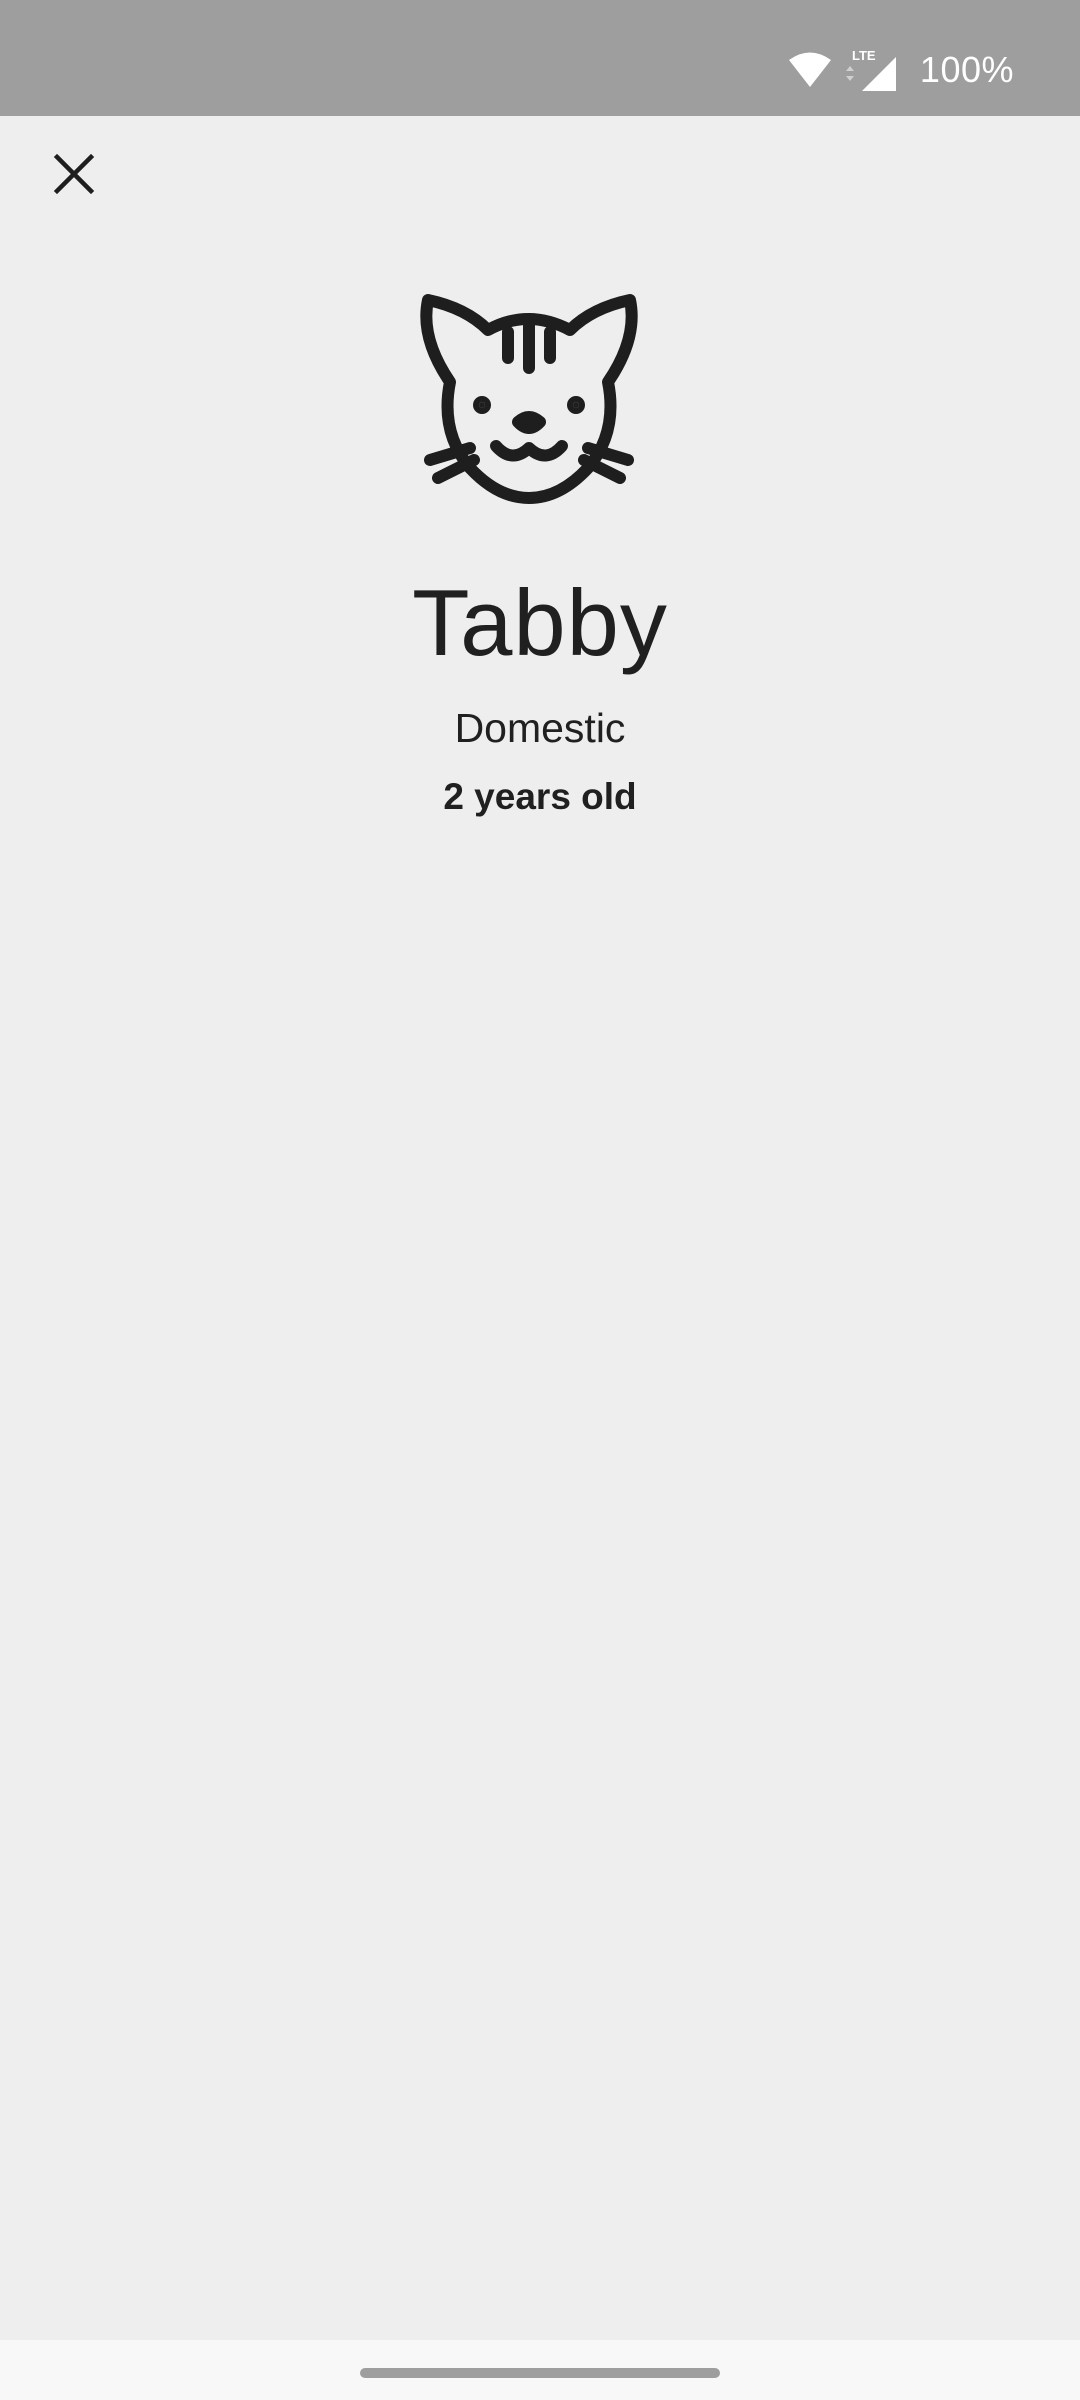  What do you see at coordinates (540, 58) in the screenshot?
I see `status-bar: LTE 100%` at bounding box center [540, 58].